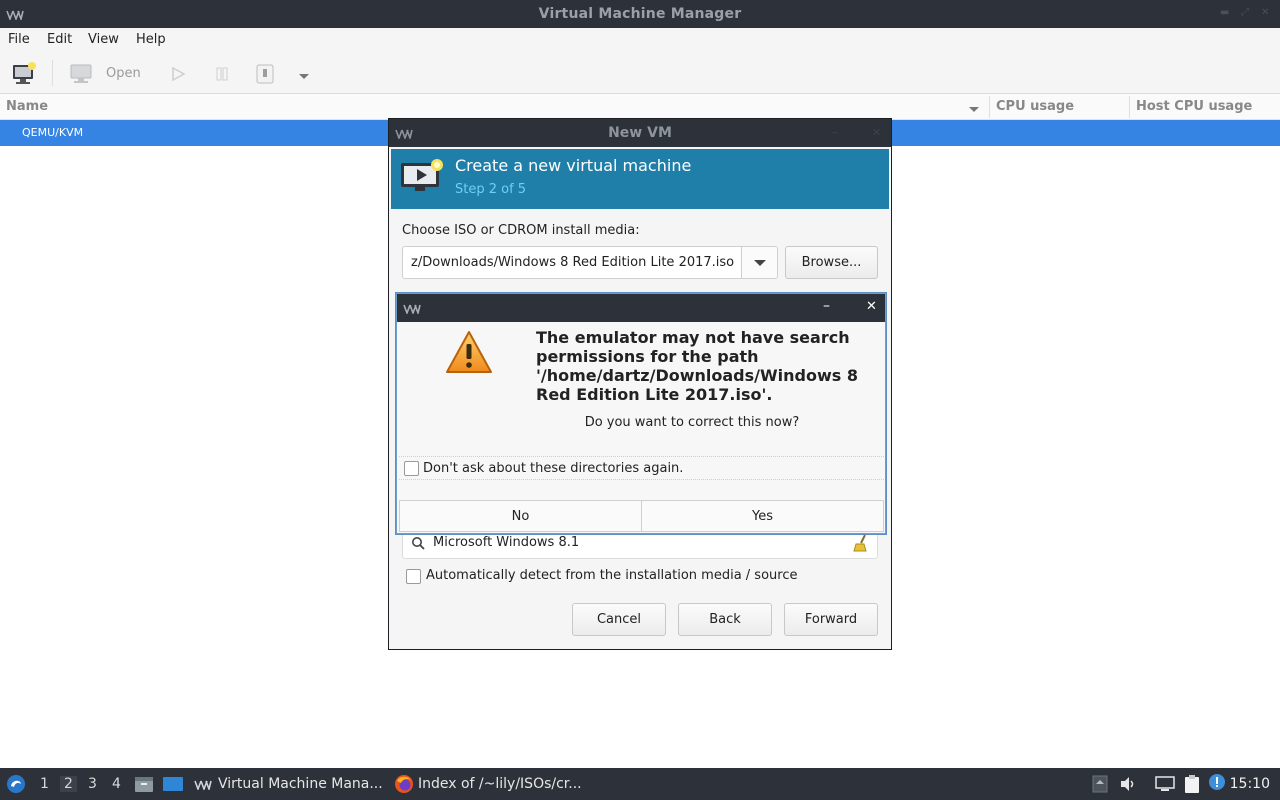 Image resolution: width=1280 pixels, height=800 pixels. Describe the element at coordinates (491, 189) in the screenshot. I see `wizard-step: Step 2 of 5` at that location.